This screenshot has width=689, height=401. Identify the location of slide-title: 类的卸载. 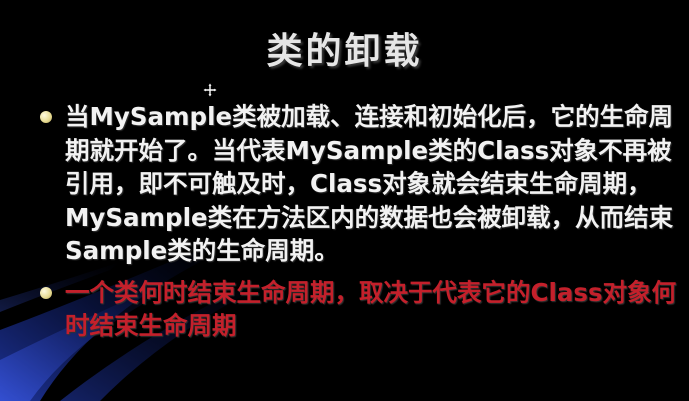
(344, 51).